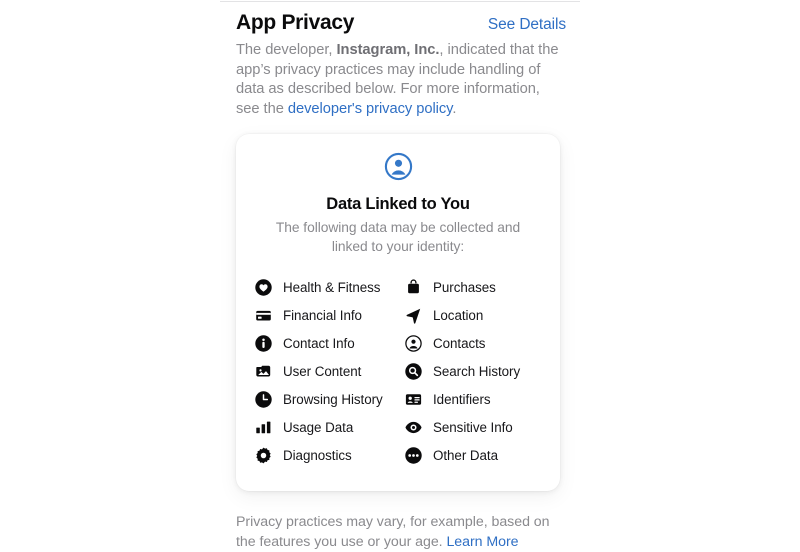 The image size is (800, 552). Describe the element at coordinates (413, 371) in the screenshot. I see `magnifier-circle-icon` at that location.